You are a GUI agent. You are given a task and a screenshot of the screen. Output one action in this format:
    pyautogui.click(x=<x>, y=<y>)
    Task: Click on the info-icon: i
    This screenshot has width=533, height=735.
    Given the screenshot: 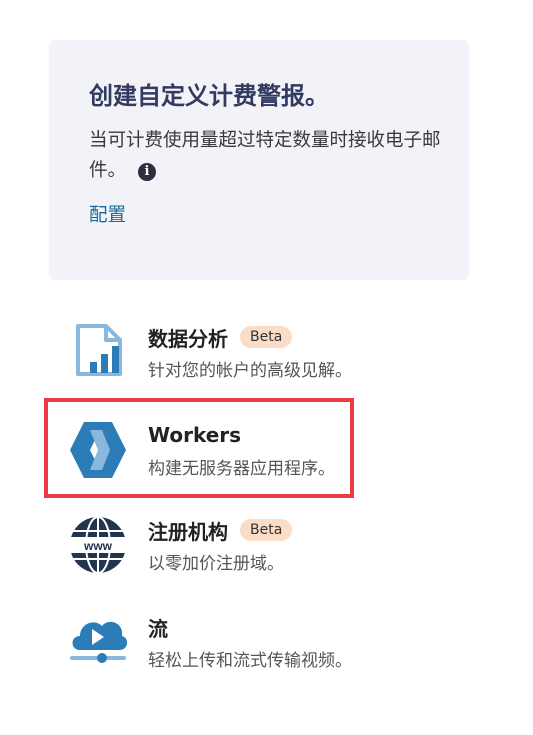 What is the action you would take?
    pyautogui.click(x=147, y=172)
    